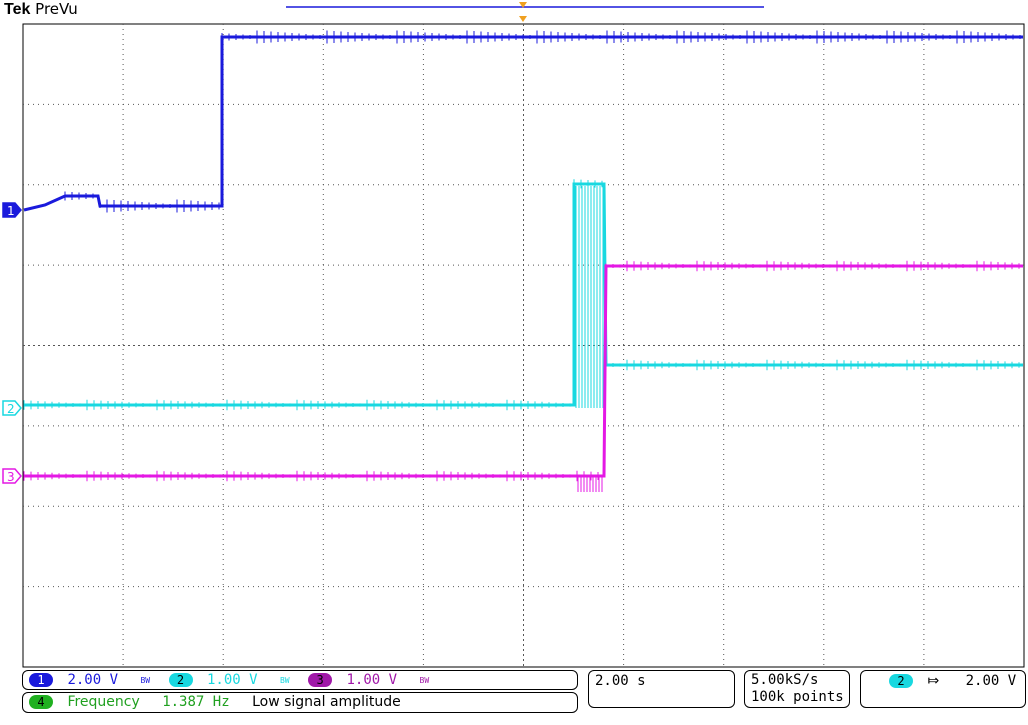  Describe the element at coordinates (933, 681) in the screenshot. I see `falling-edge-icon: ⤇` at that location.